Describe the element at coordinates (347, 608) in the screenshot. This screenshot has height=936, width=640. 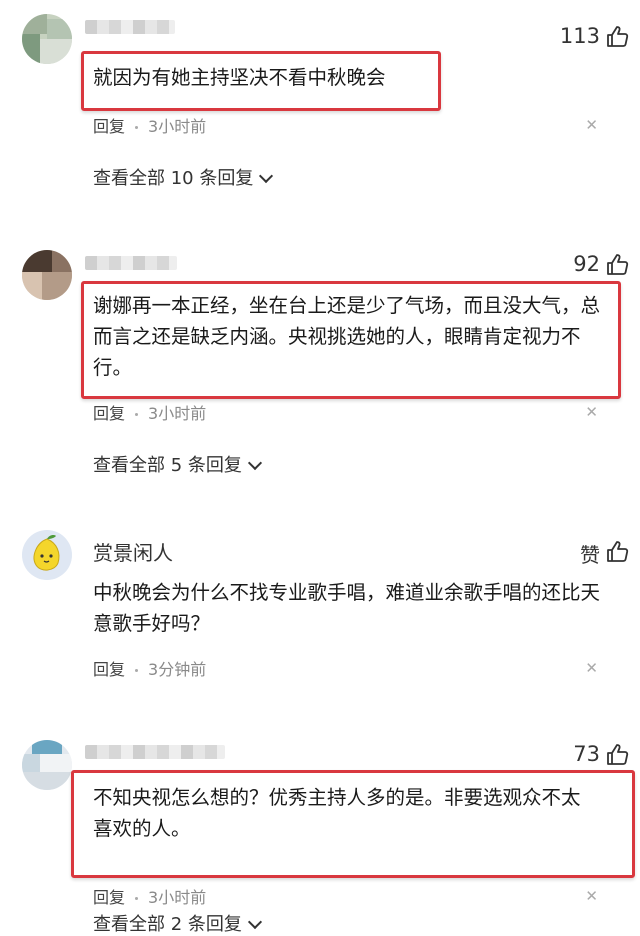
I see `comment-text: 中秋晚会为什么不找专业歌手唱，难道业余歌手唱的还比天意歌手好吗？` at that location.